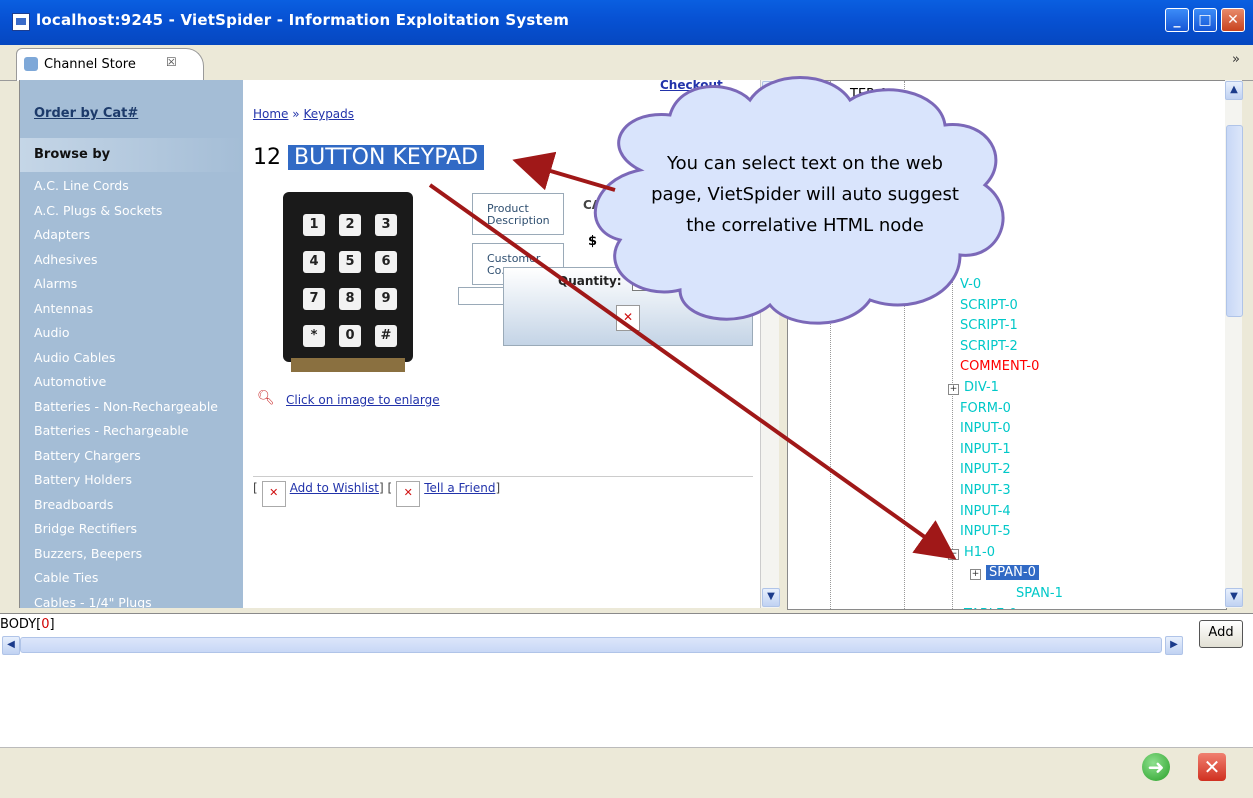 The width and height of the screenshot is (1253, 798). I want to click on breadcrumb-sep: », so click(296, 114).